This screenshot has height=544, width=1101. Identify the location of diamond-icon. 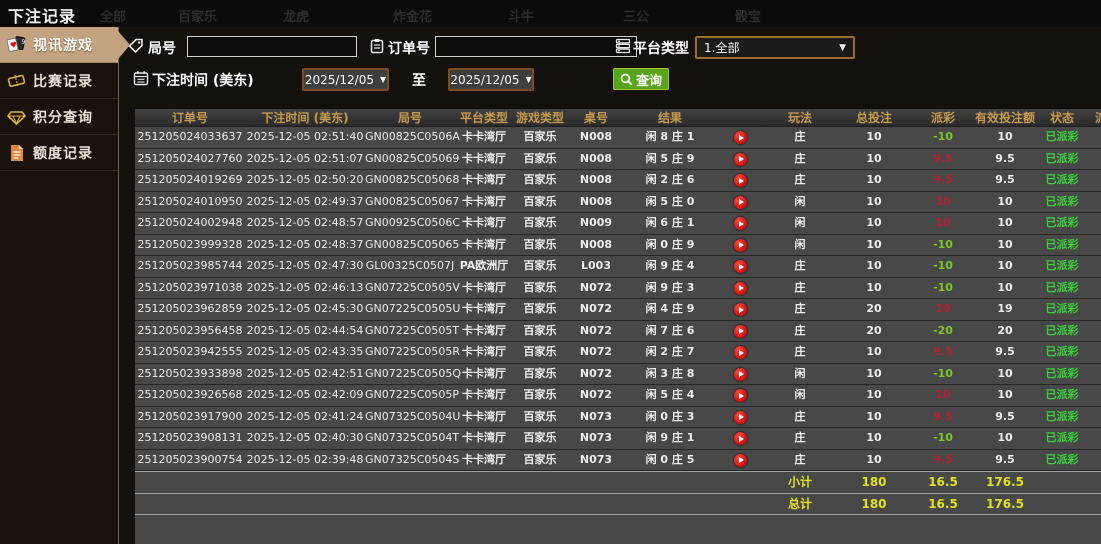
(16, 117).